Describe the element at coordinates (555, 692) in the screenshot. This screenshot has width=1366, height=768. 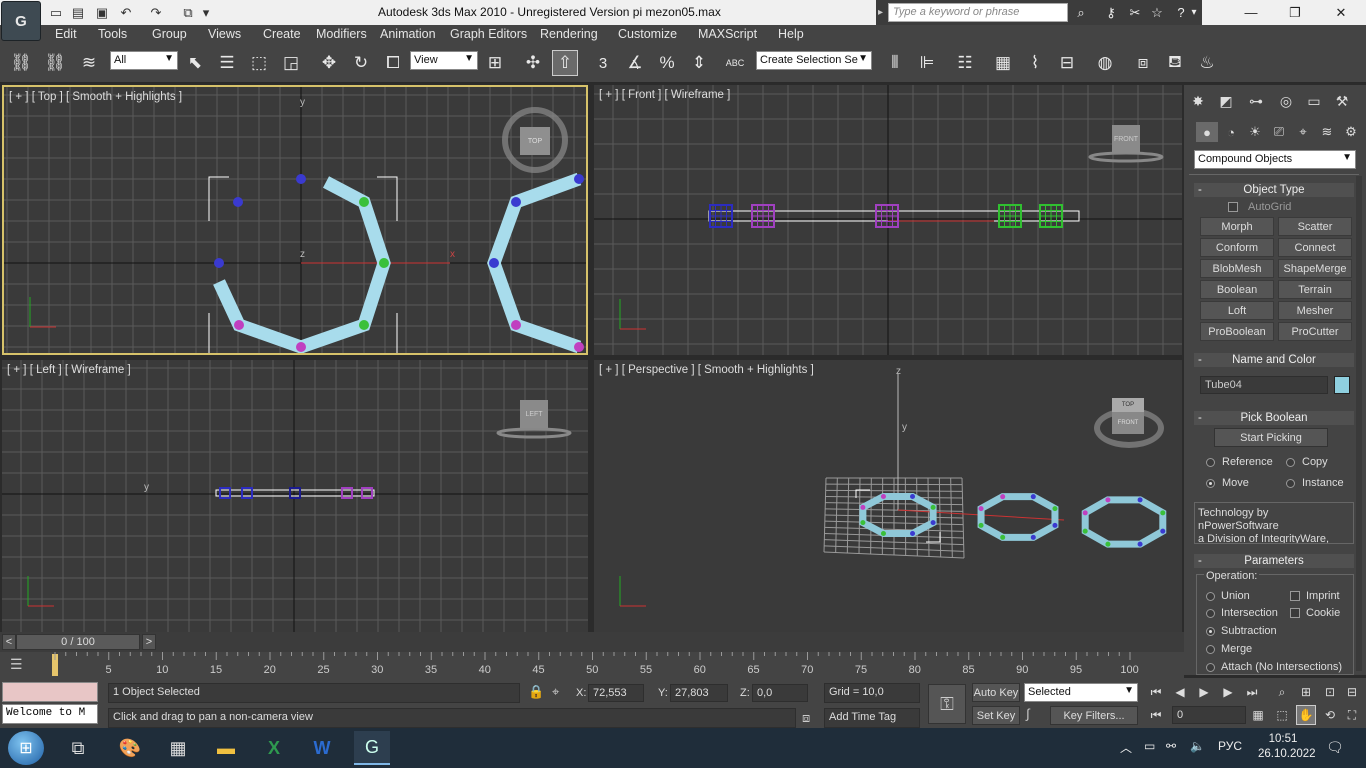
I see `absolute-mode-icon: ⌖` at that location.